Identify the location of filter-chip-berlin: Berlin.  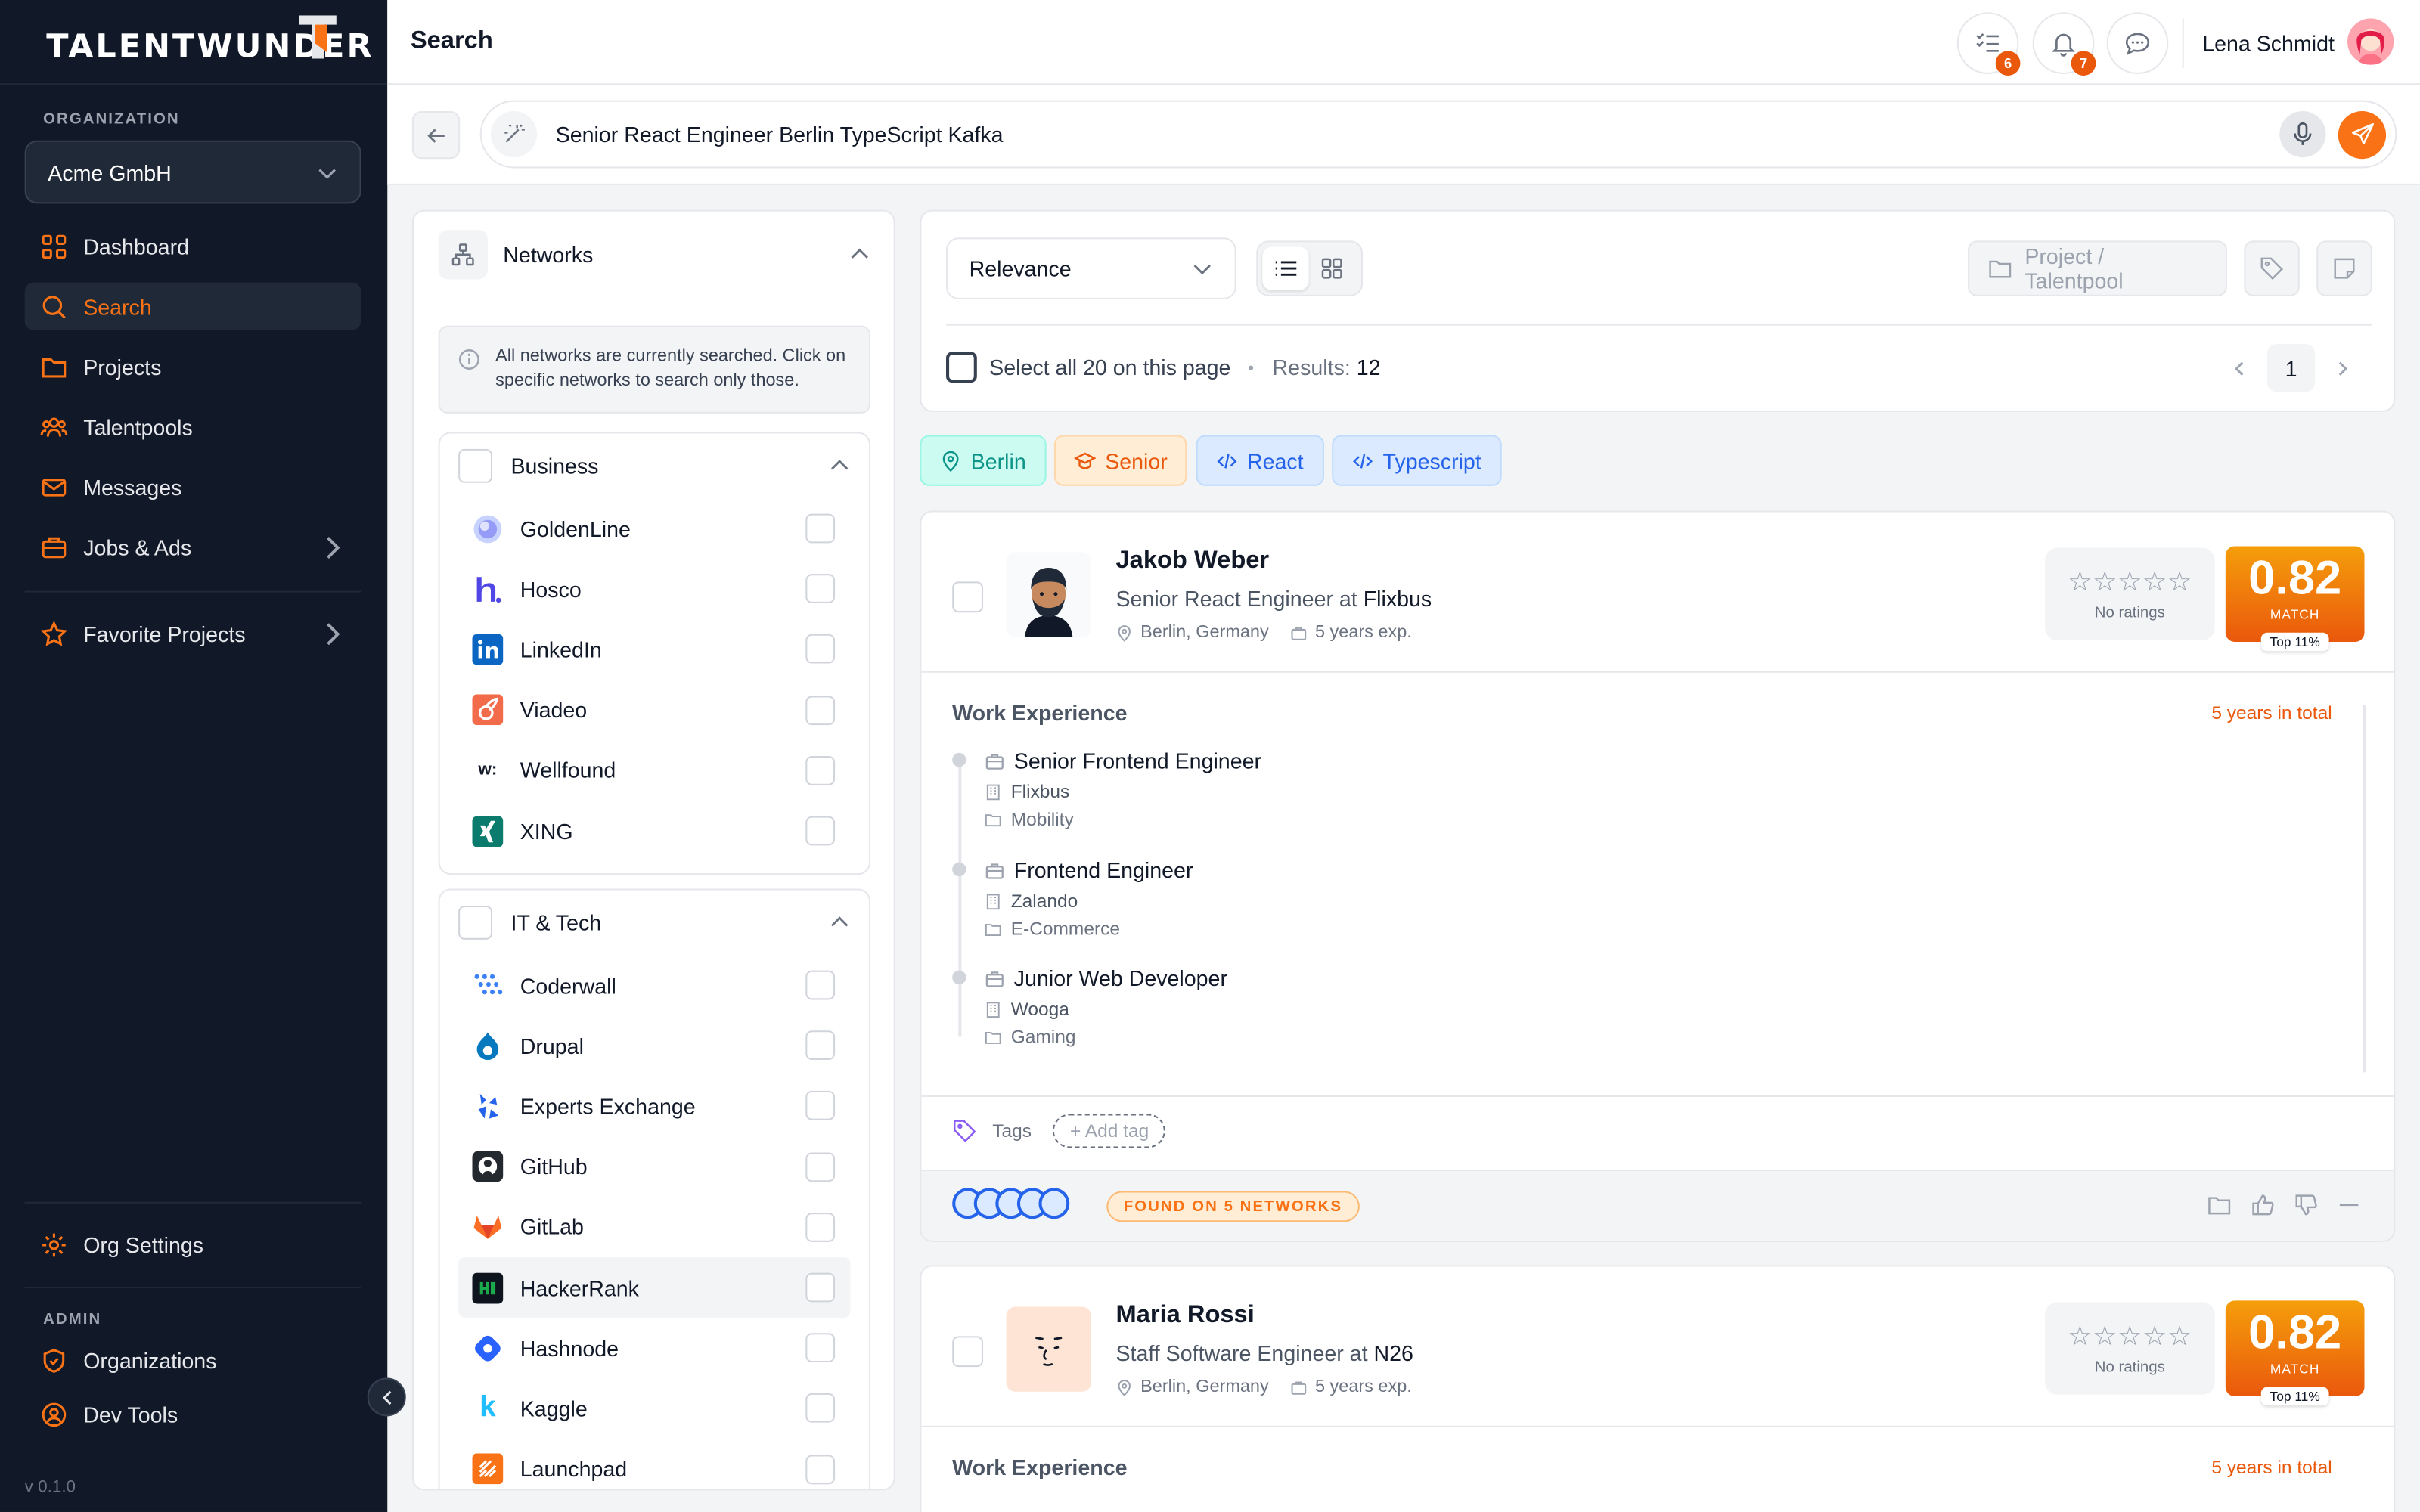
(984, 460).